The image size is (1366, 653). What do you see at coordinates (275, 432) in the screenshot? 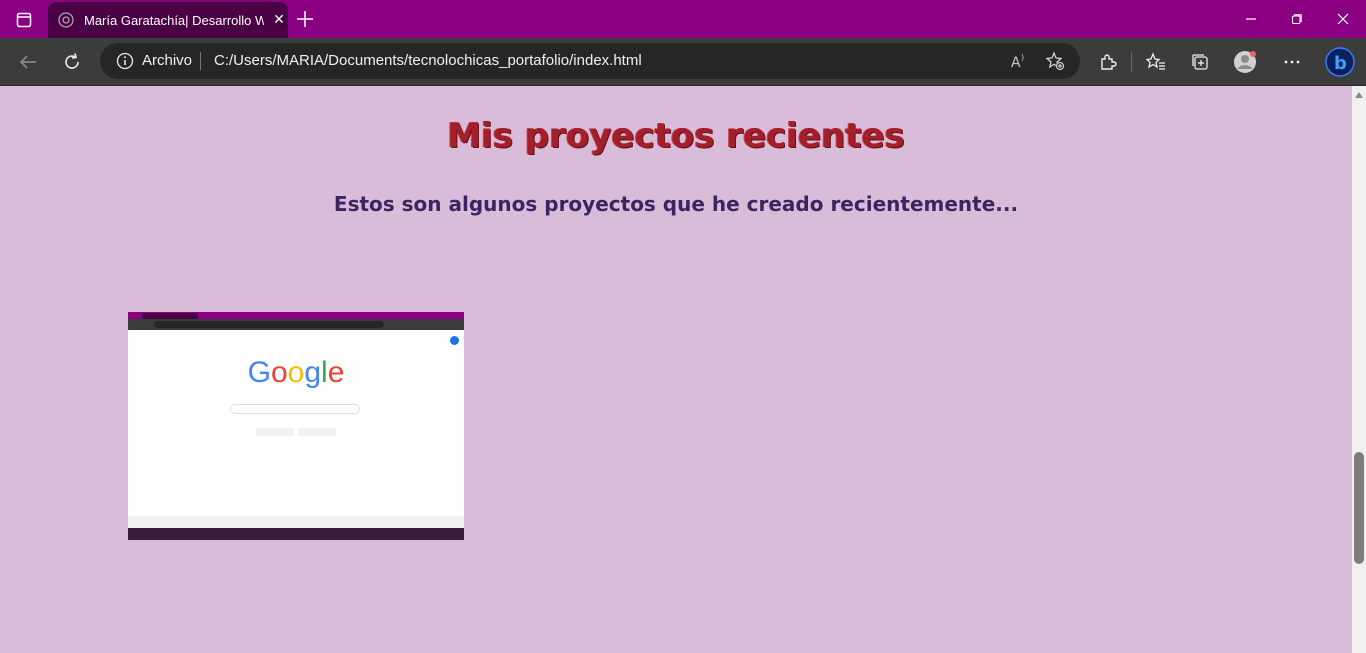
I see `thumb-search-button` at bounding box center [275, 432].